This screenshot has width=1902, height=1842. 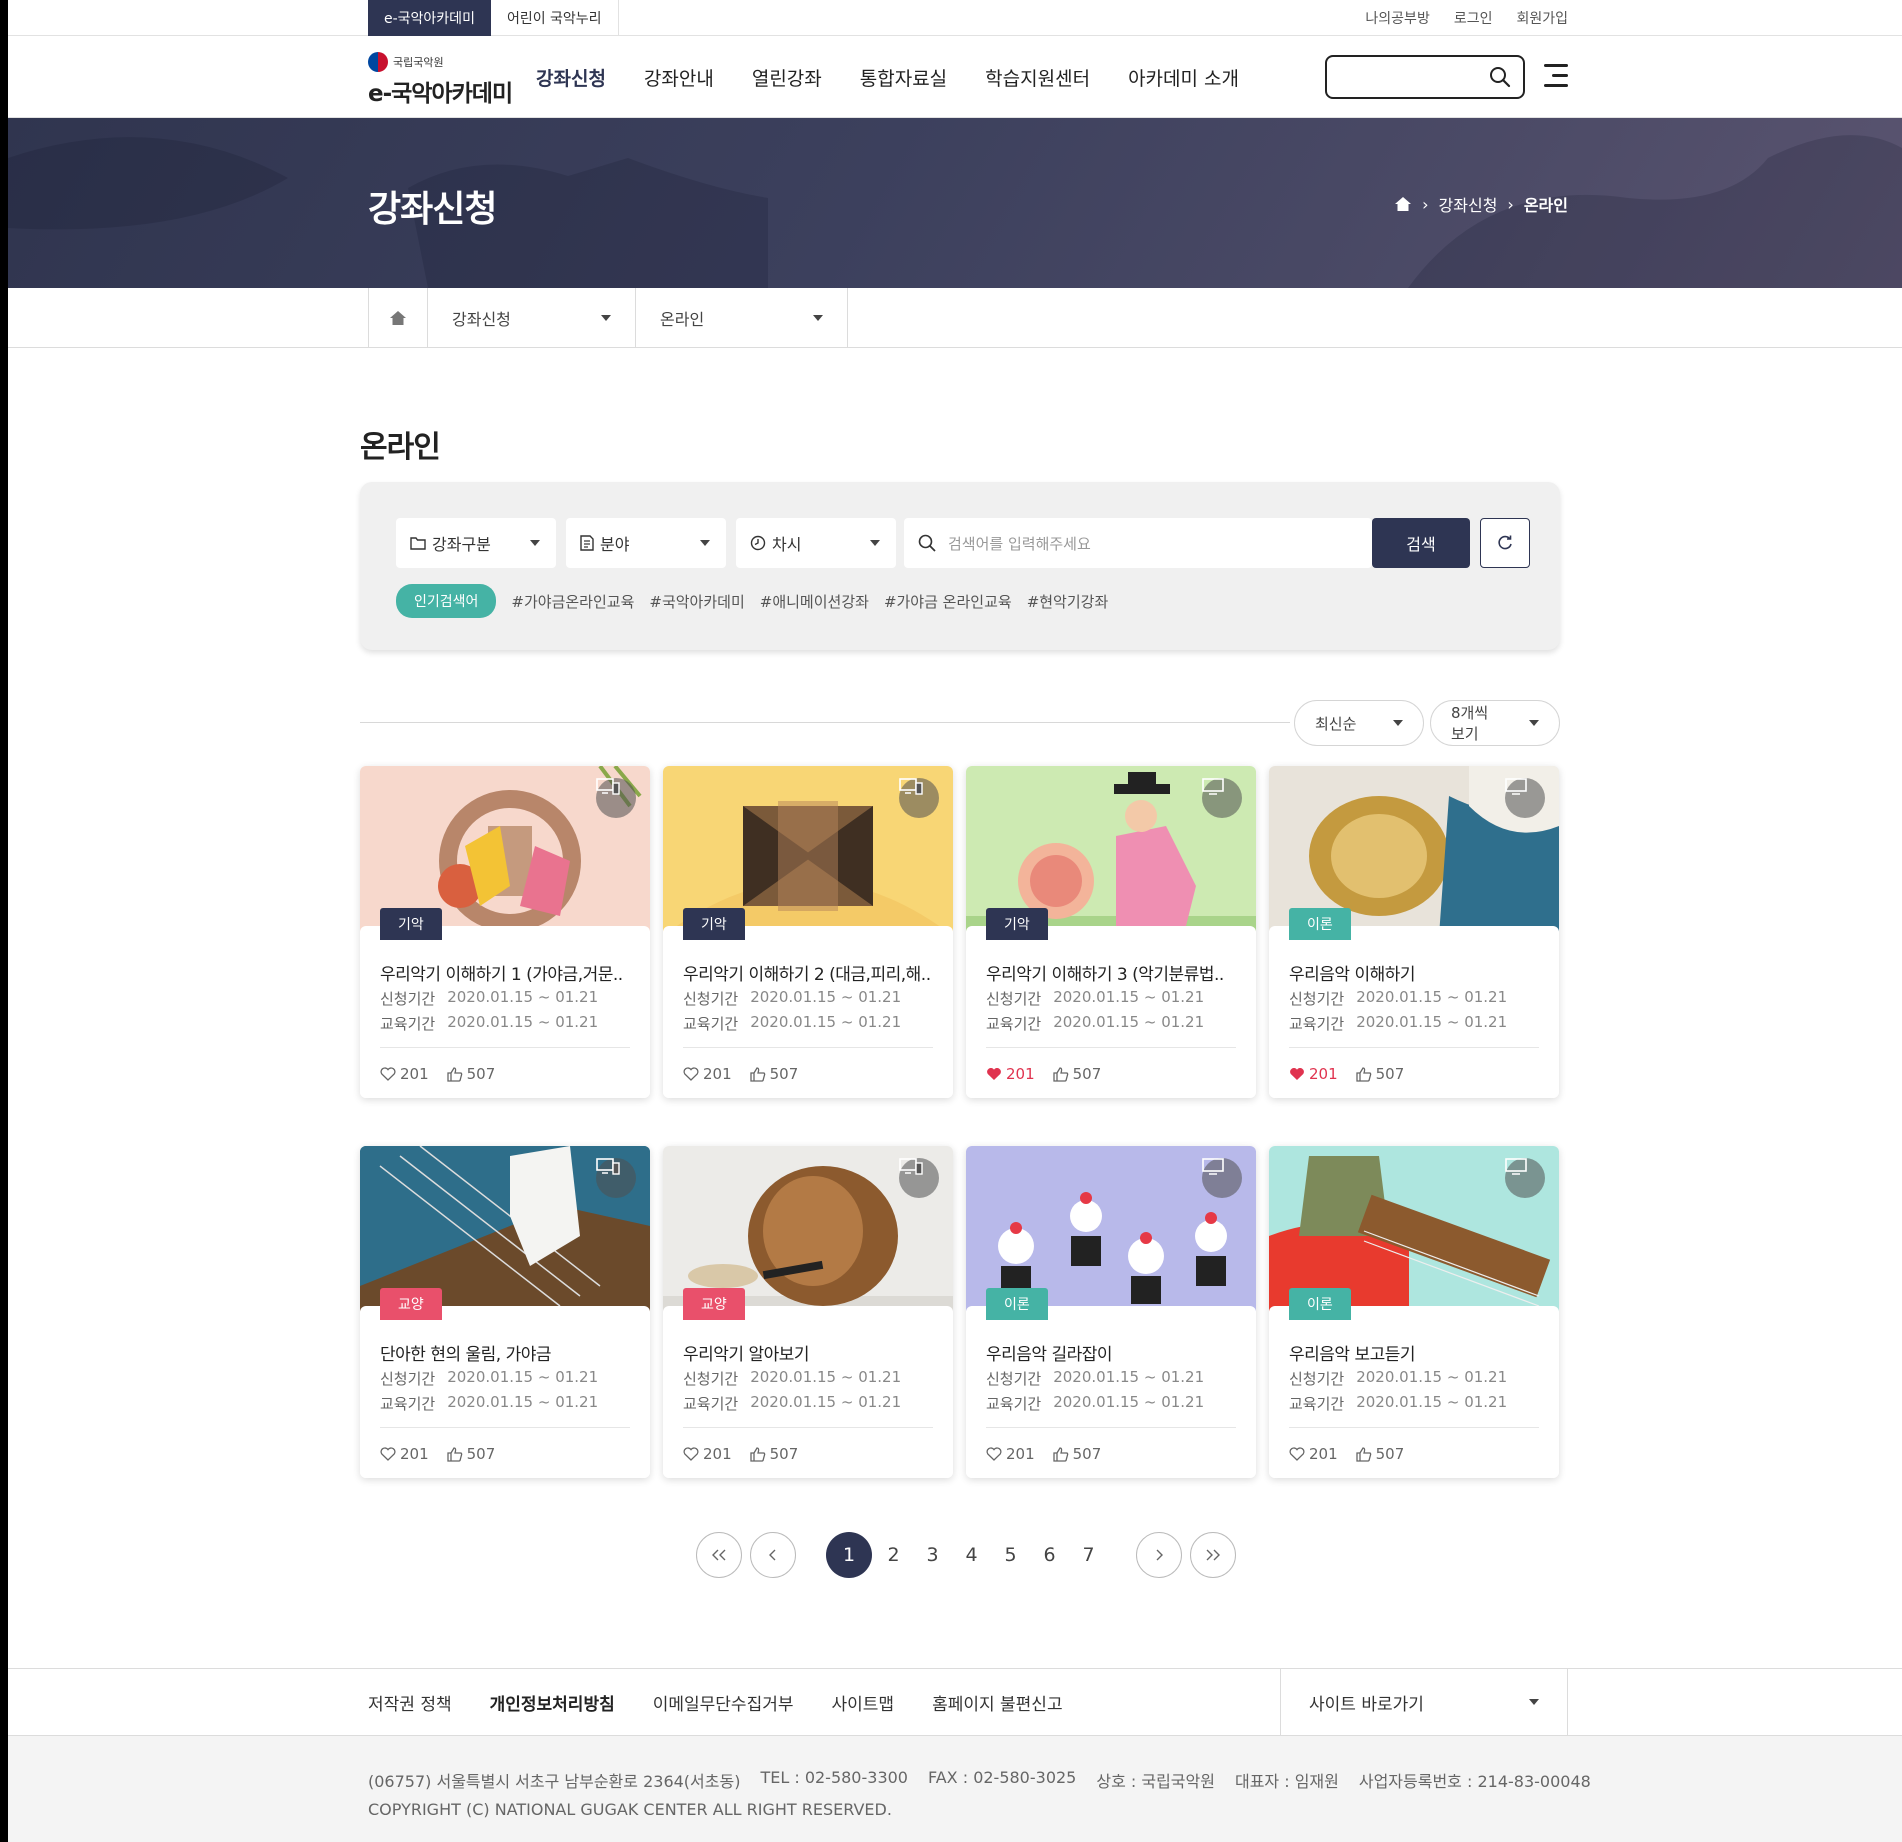 What do you see at coordinates (532, 318) in the screenshot?
I see `subnav-select-menu: 강좌신청` at bounding box center [532, 318].